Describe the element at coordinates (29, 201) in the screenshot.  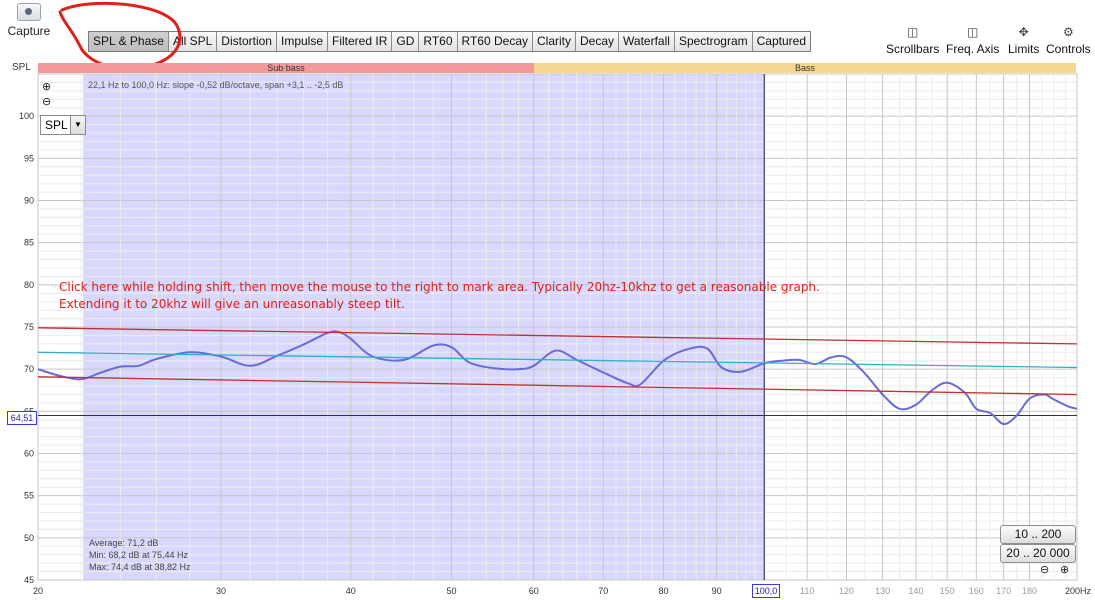
I see `y-tick-label: 90` at that location.